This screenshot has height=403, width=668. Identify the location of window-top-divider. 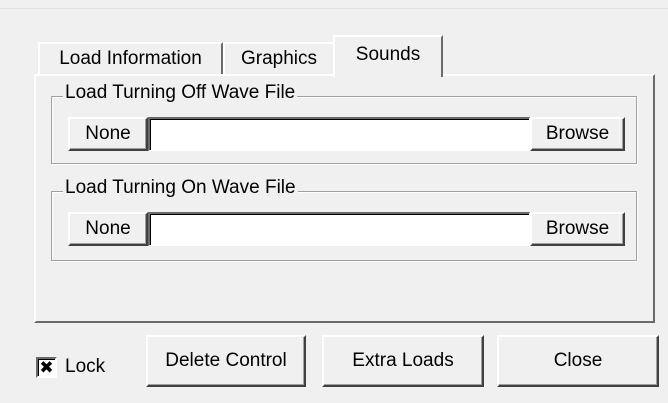
(334, 8).